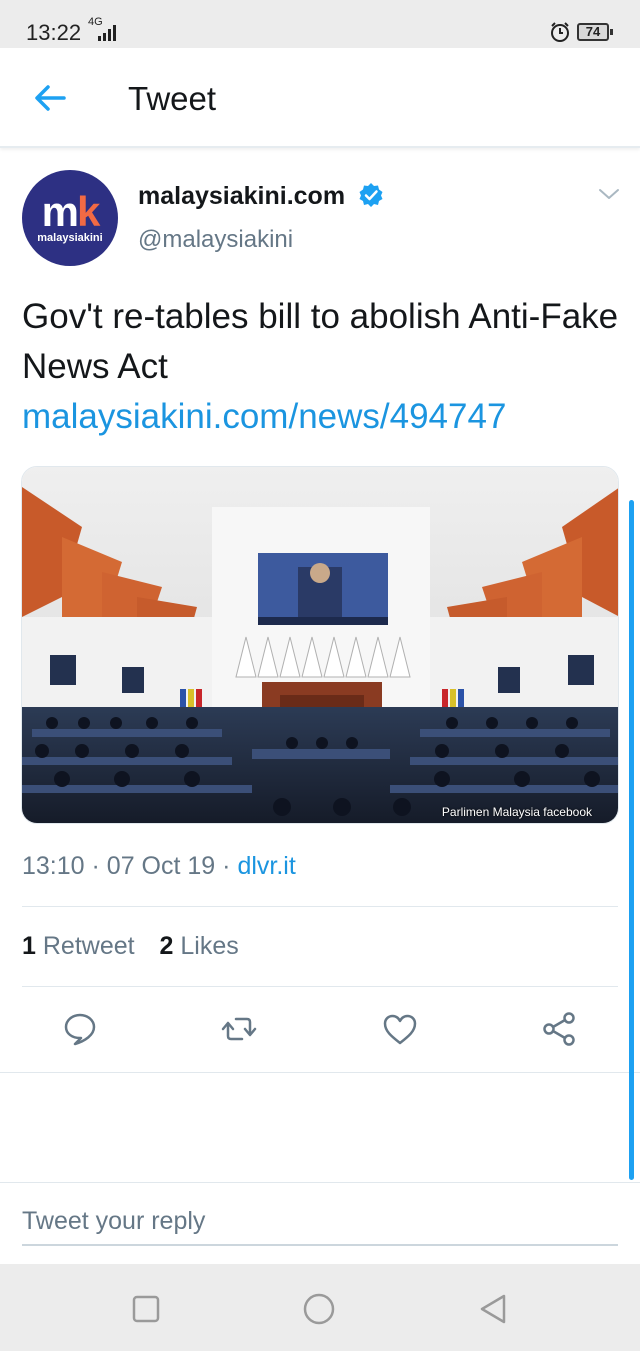 The image size is (640, 1351). What do you see at coordinates (172, 98) in the screenshot?
I see `page-title: Tweet` at bounding box center [172, 98].